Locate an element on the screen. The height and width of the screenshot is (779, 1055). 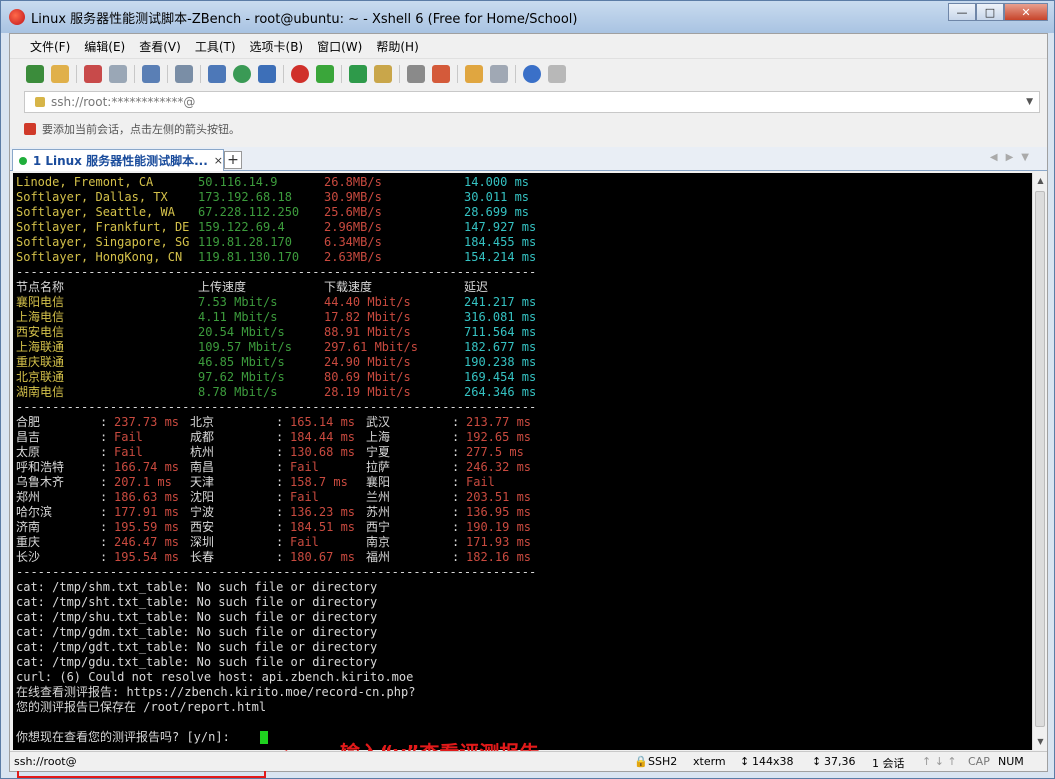
upload-speed: 109.57 Mbit/s is located at coordinates (245, 347).